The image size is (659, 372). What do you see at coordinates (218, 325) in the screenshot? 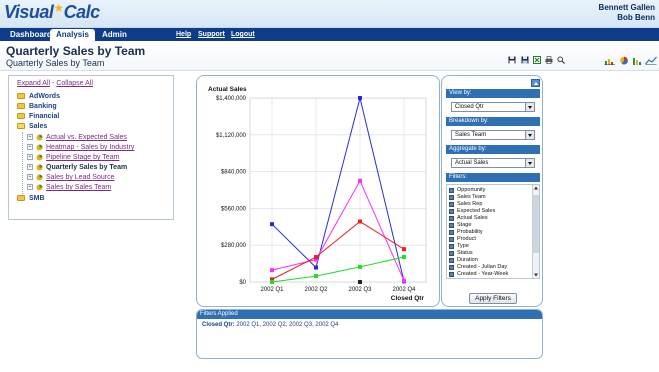
I see `applied-filter-key: Closed Qtr:` at bounding box center [218, 325].